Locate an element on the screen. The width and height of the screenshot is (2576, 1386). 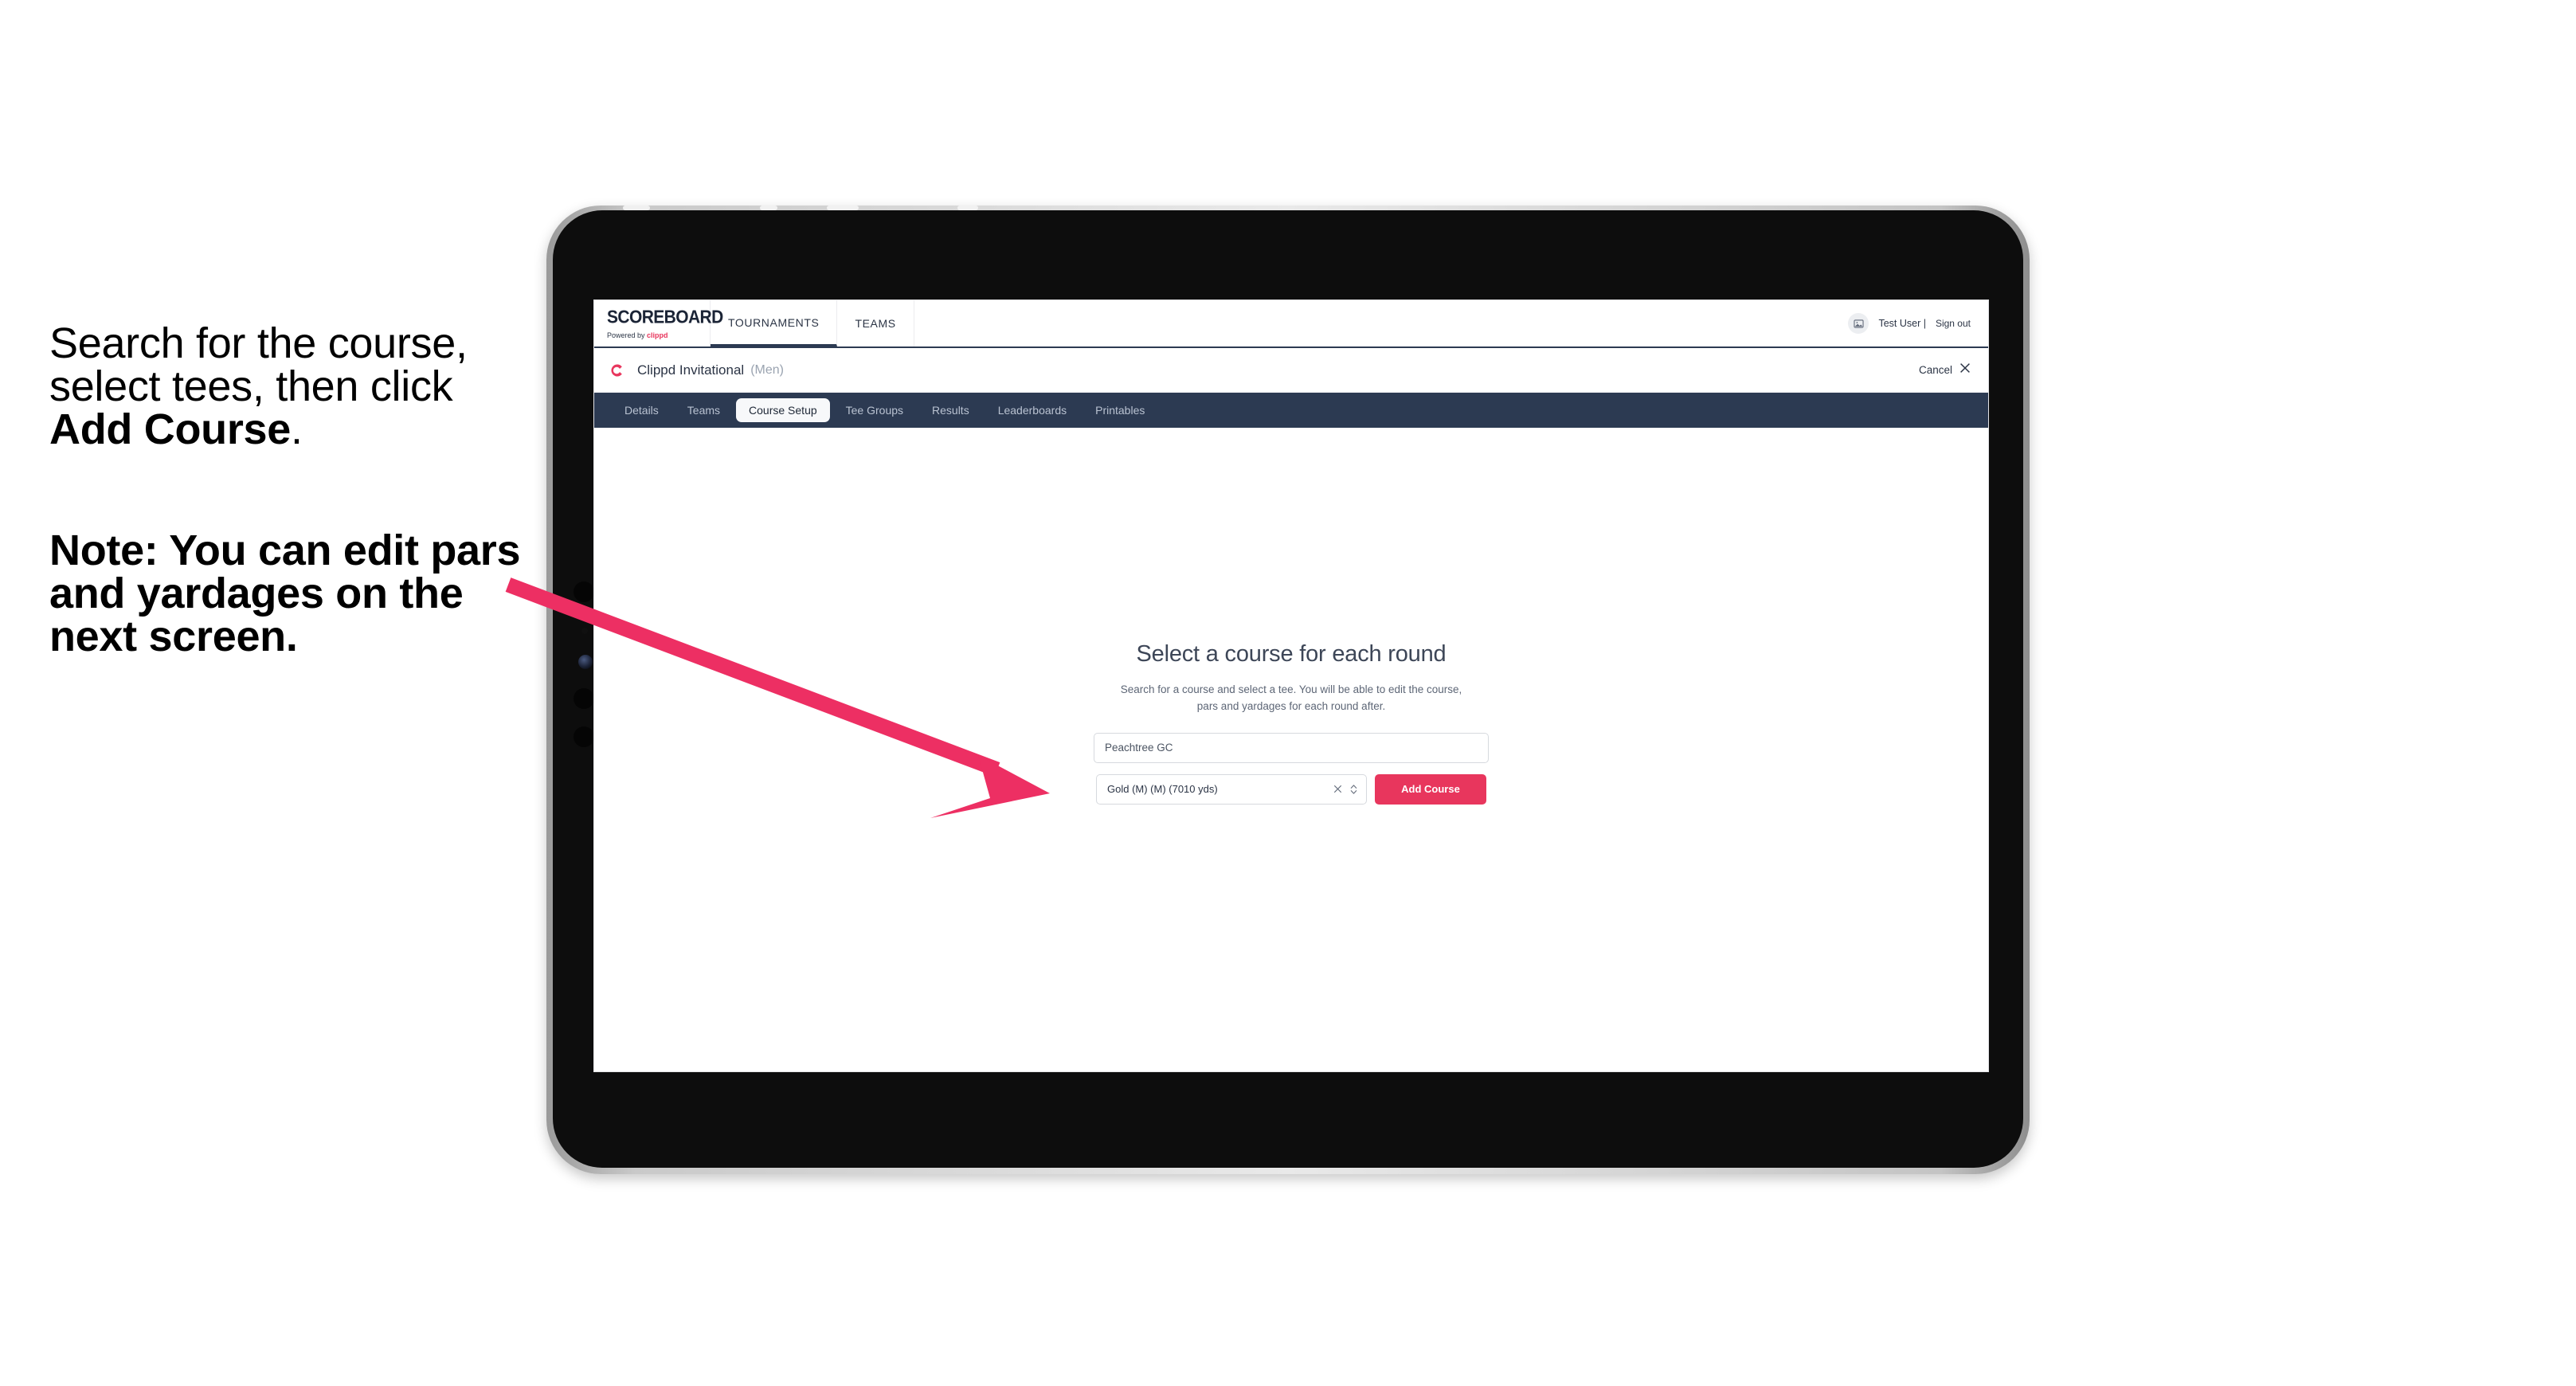
add-course-button: Add Course is located at coordinates (1430, 789).